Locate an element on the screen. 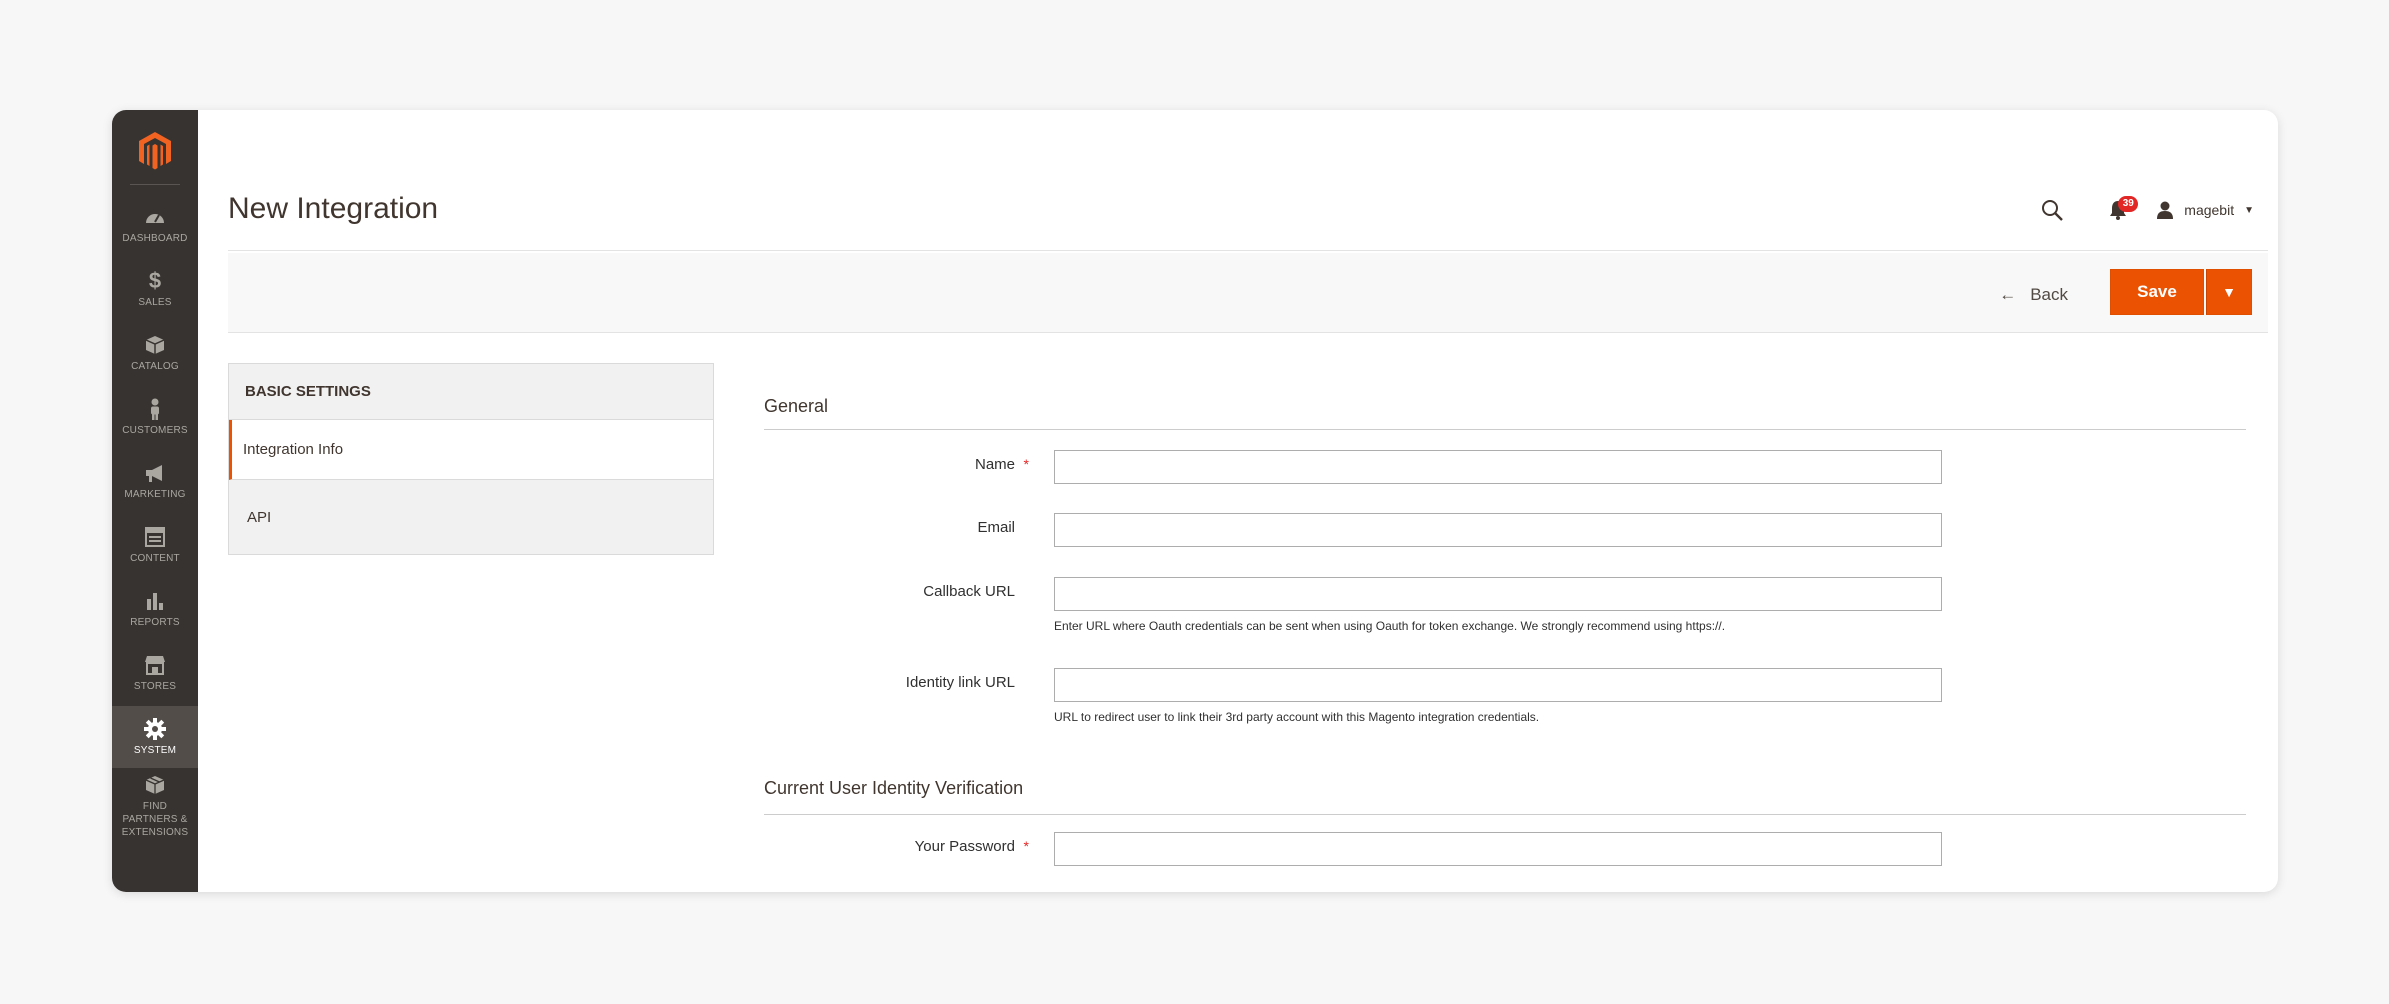  nav-item-reports: REPORTS is located at coordinates (155, 609).